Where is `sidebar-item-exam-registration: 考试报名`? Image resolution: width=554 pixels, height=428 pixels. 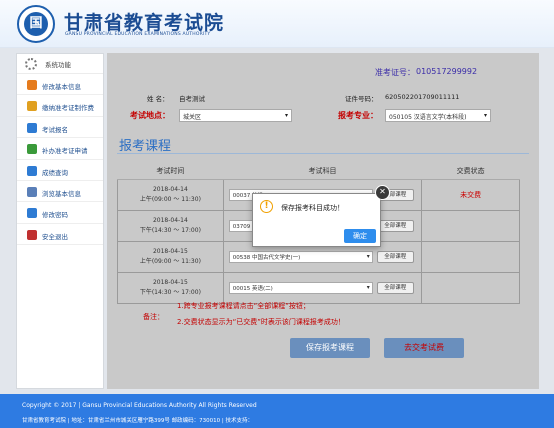 sidebar-item-exam-registration: 考试报名 is located at coordinates (60, 128).